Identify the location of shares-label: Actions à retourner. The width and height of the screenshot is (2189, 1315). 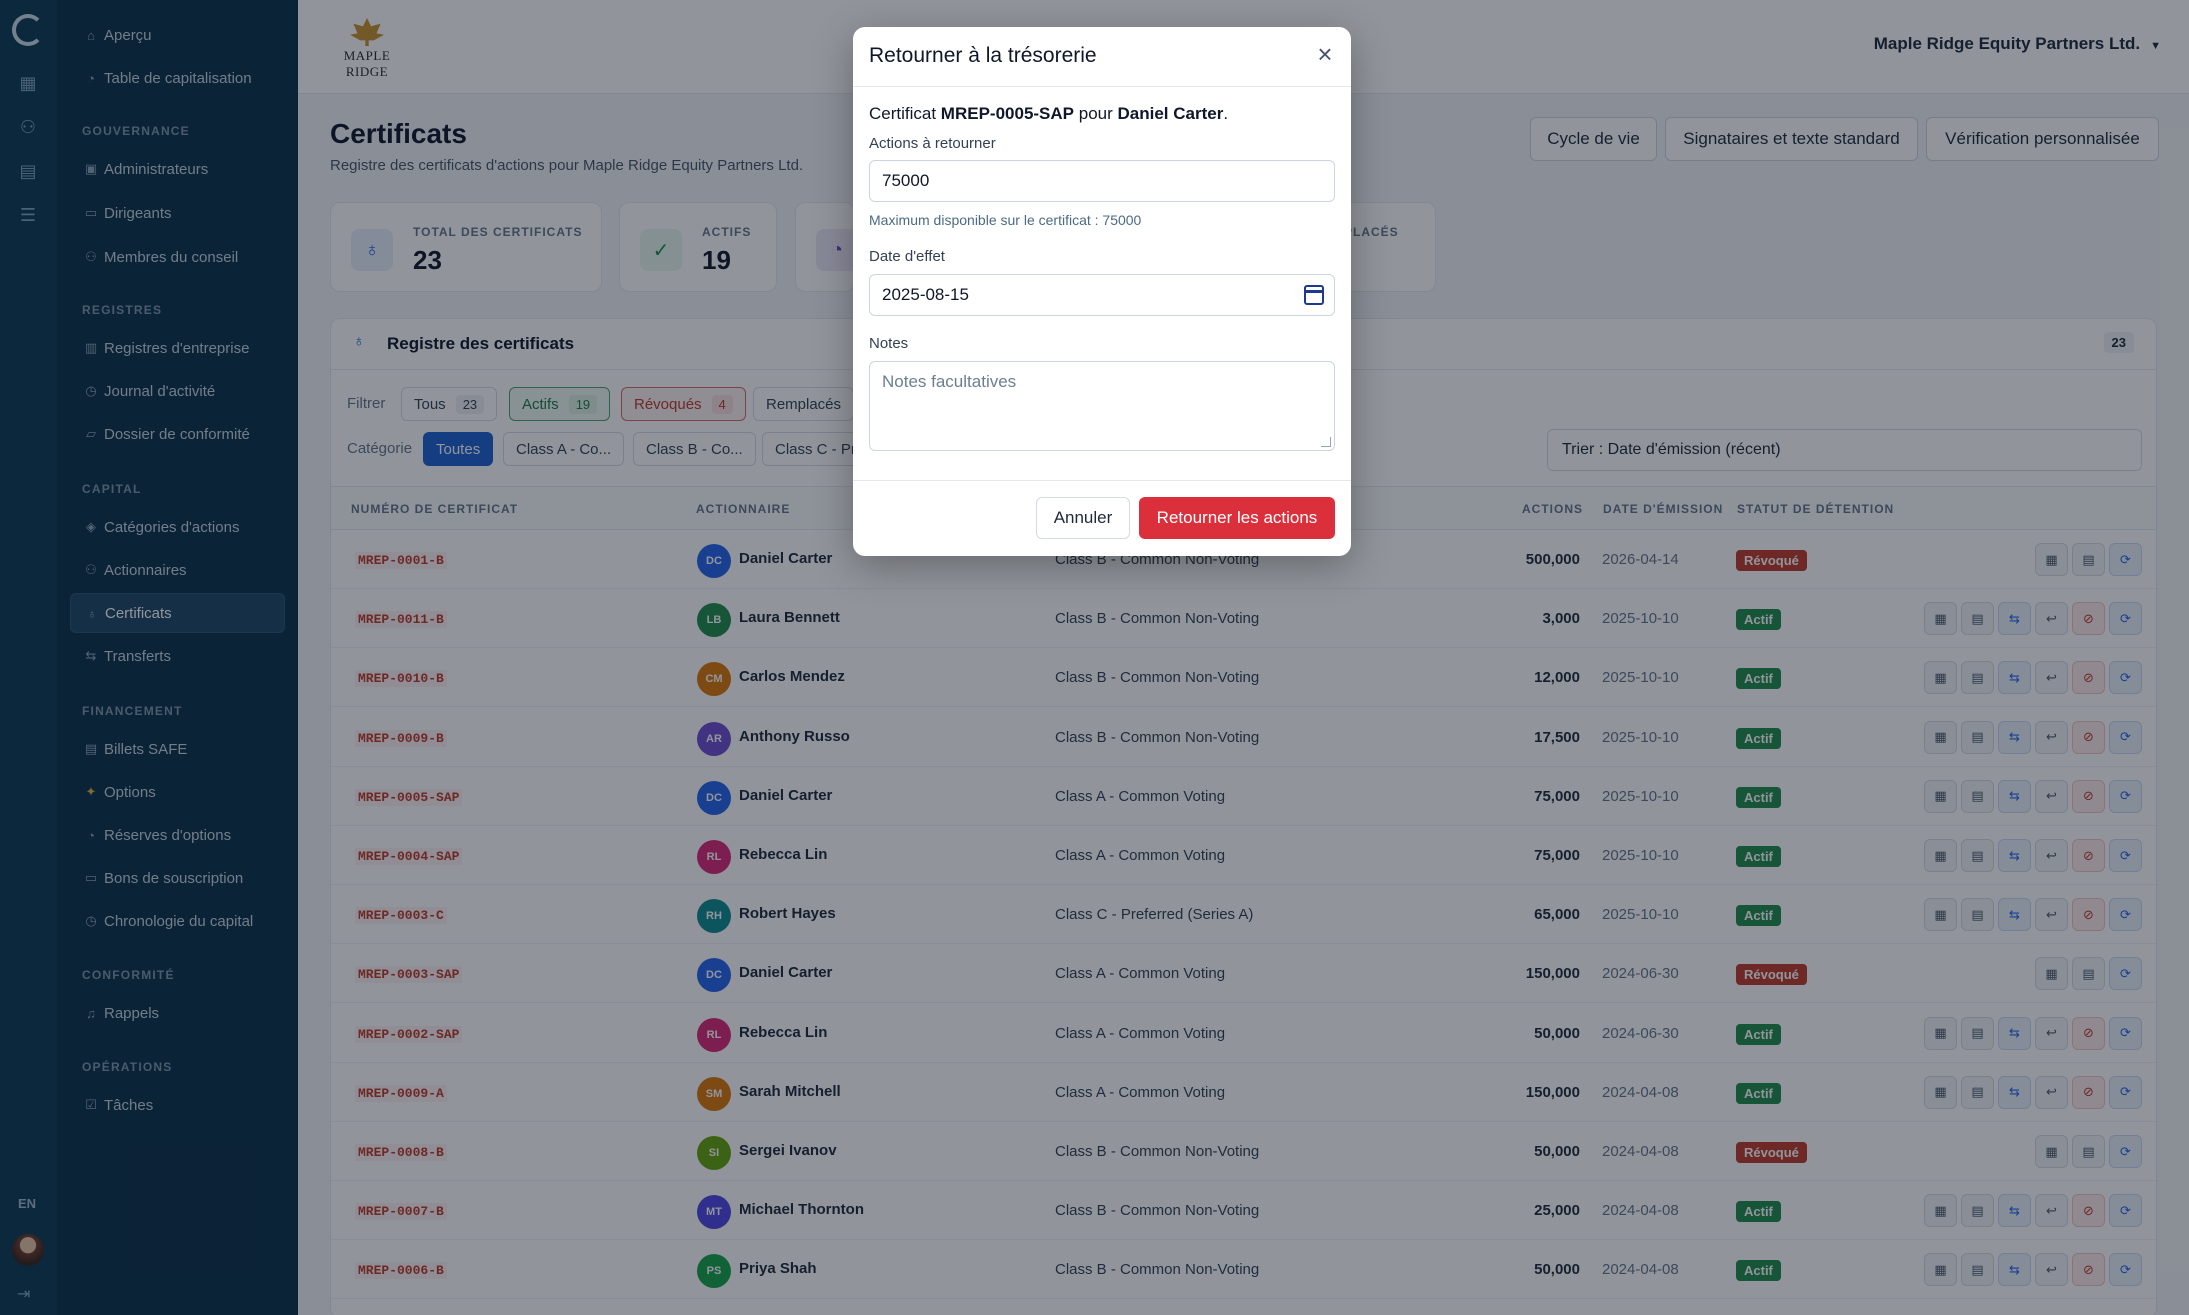
(932, 143).